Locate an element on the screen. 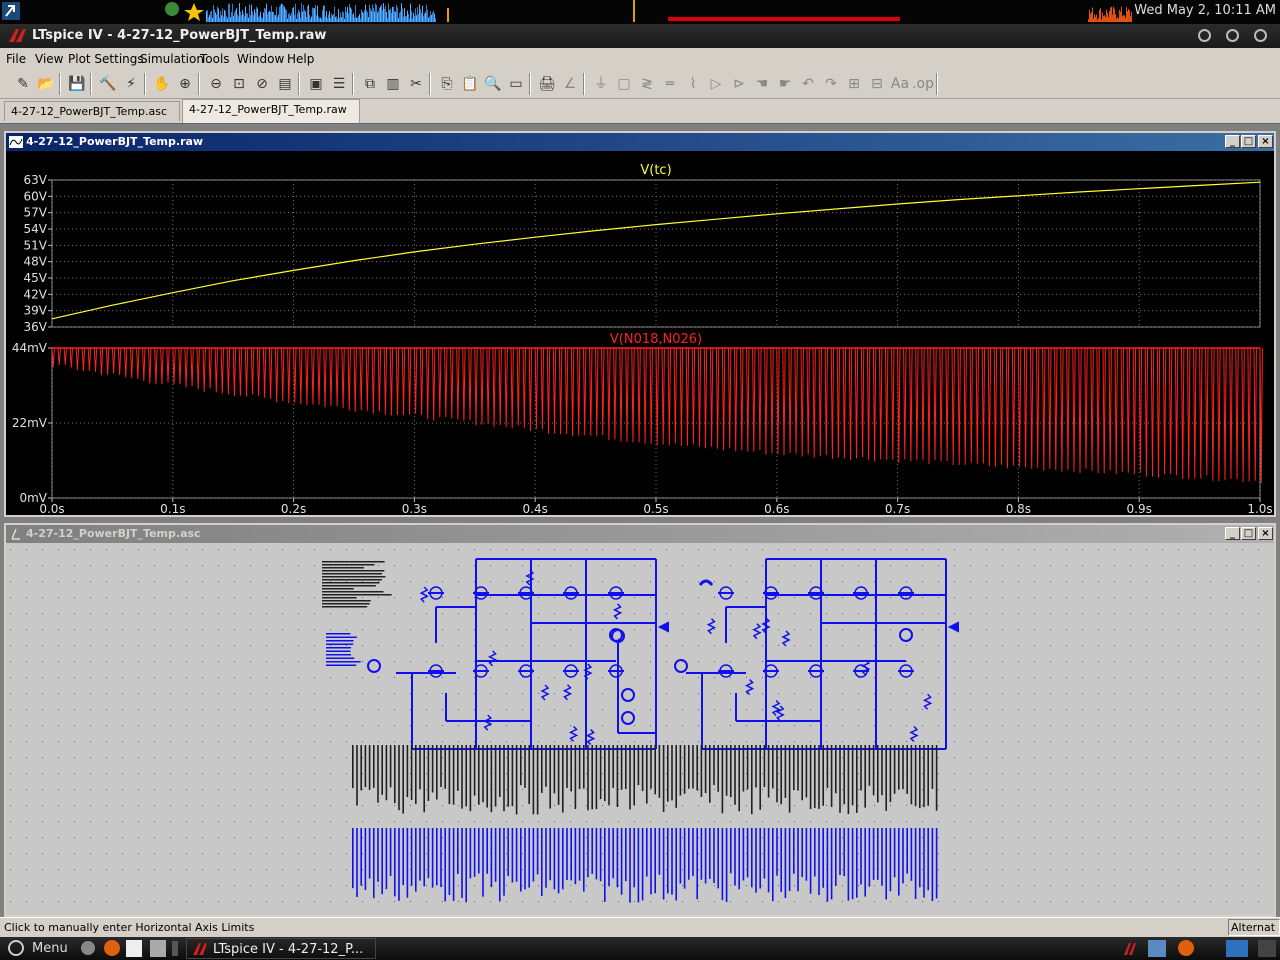 This screenshot has height=960, width=1280. menu-view: View is located at coordinates (49, 59).